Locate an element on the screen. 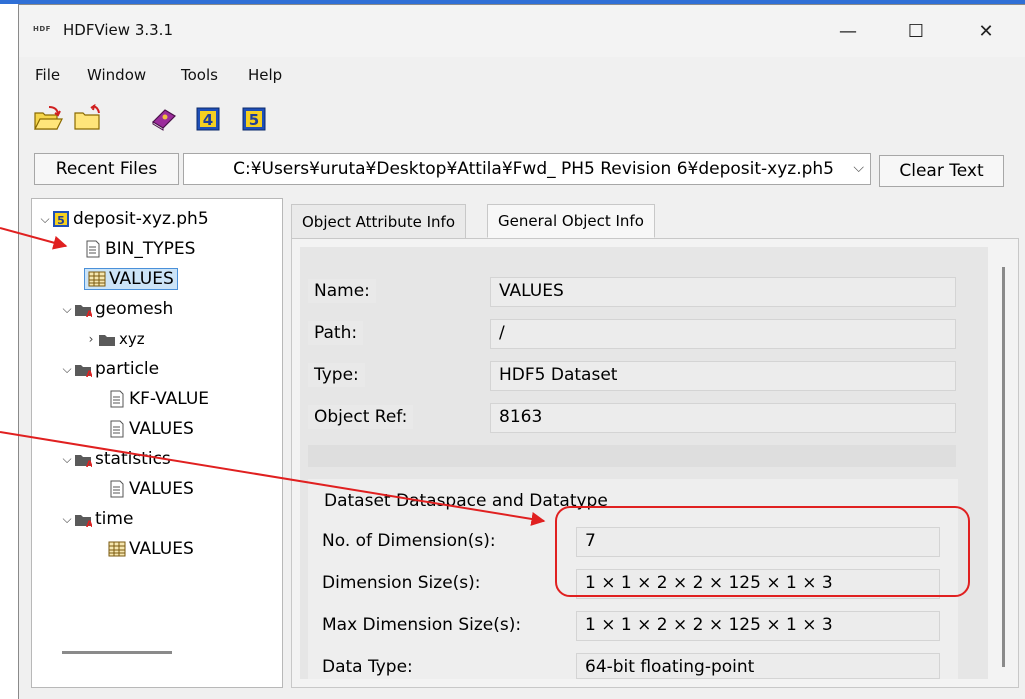 This screenshot has height=699, width=1025. dimsize-value: 1 × 1 × 2 × 2 × 125 × 1 × 3 is located at coordinates (758, 584).